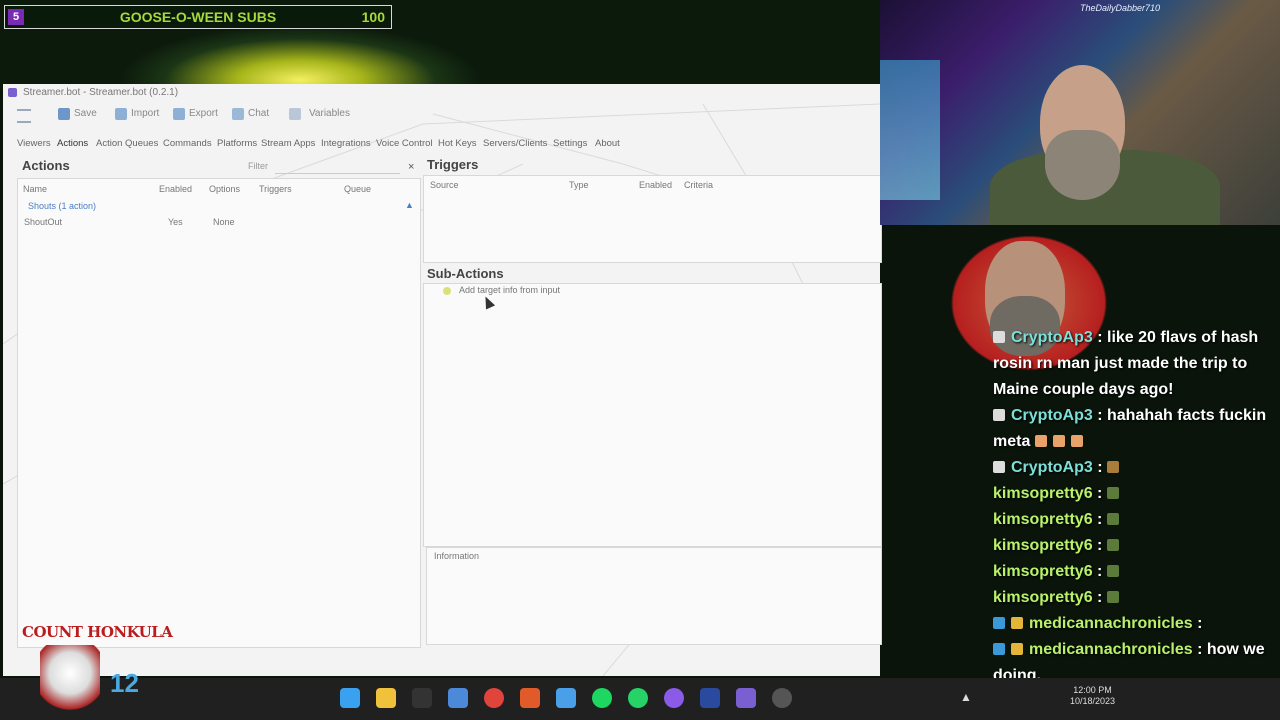 The image size is (1280, 720). Describe the element at coordinates (782, 698) in the screenshot. I see `obs-icon` at that location.